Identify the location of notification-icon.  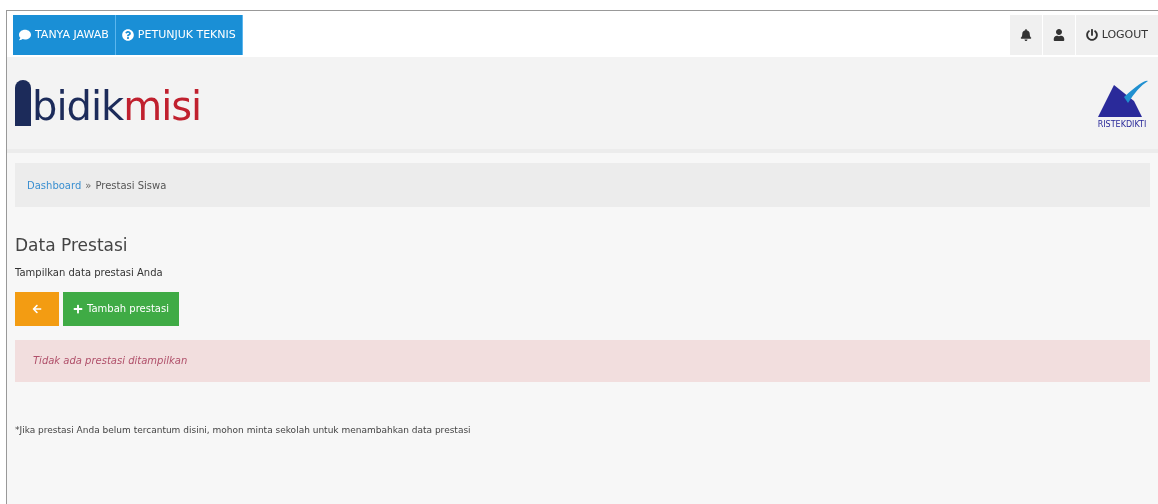
(1025, 35).